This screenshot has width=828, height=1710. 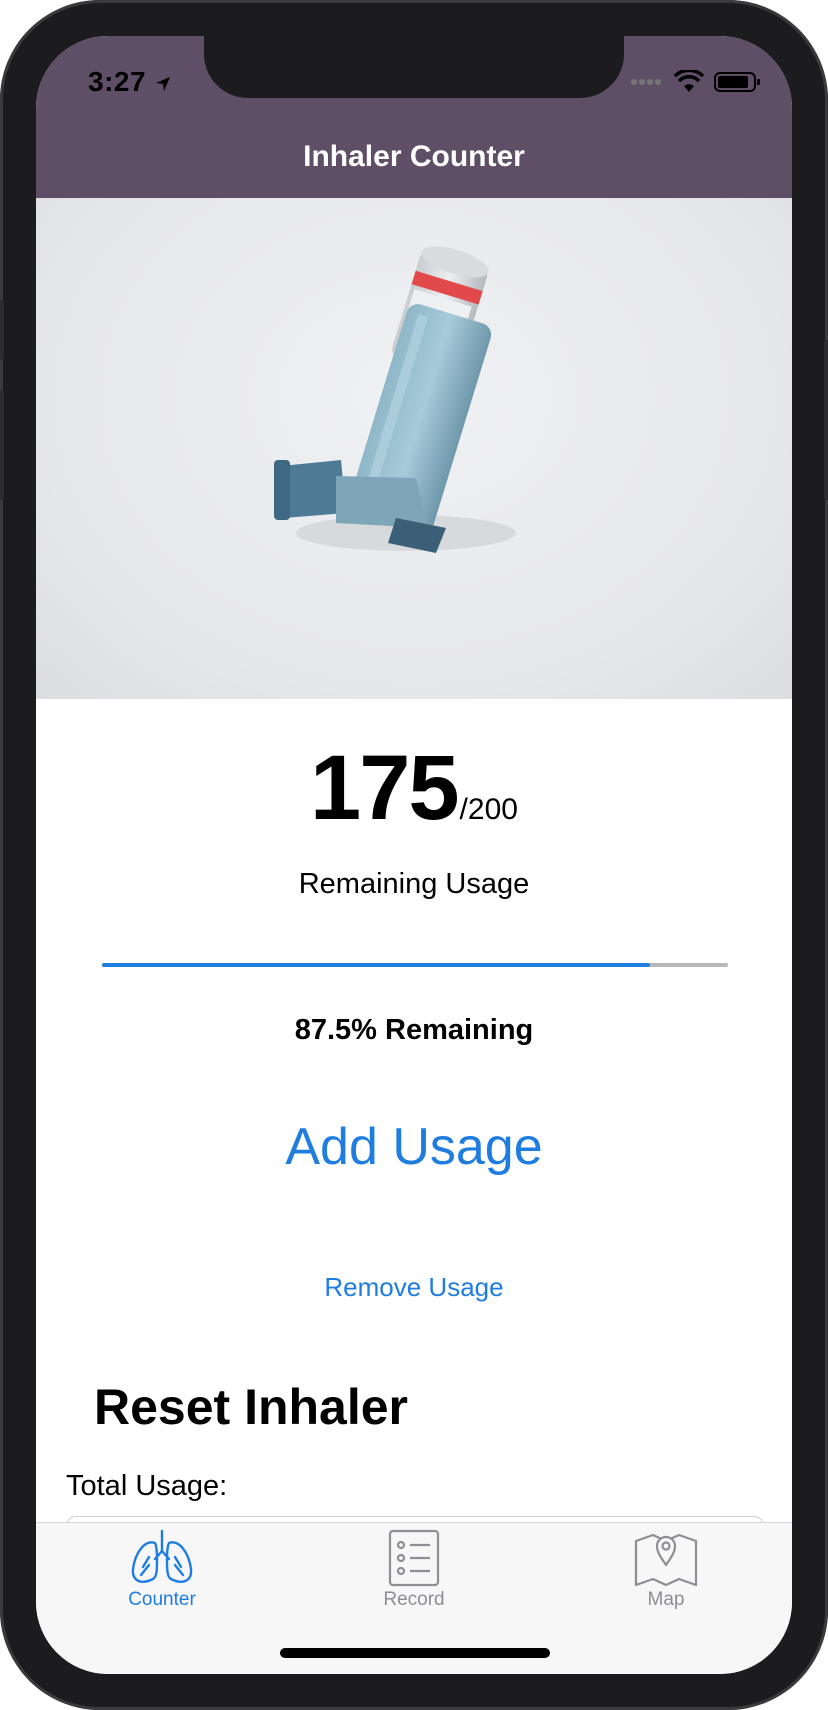 What do you see at coordinates (666, 1599) in the screenshot?
I see `tab-map-label: Map` at bounding box center [666, 1599].